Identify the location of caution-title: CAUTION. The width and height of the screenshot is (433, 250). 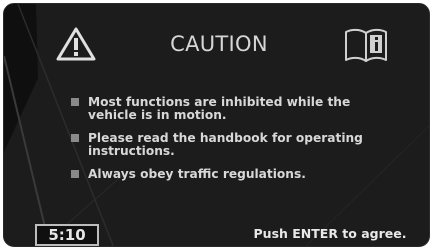
(219, 44).